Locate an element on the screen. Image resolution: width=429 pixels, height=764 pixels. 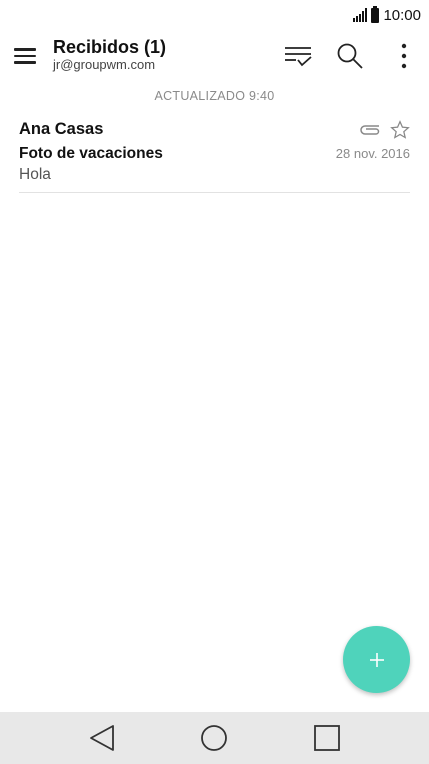
signal-icon is located at coordinates (360, 15).